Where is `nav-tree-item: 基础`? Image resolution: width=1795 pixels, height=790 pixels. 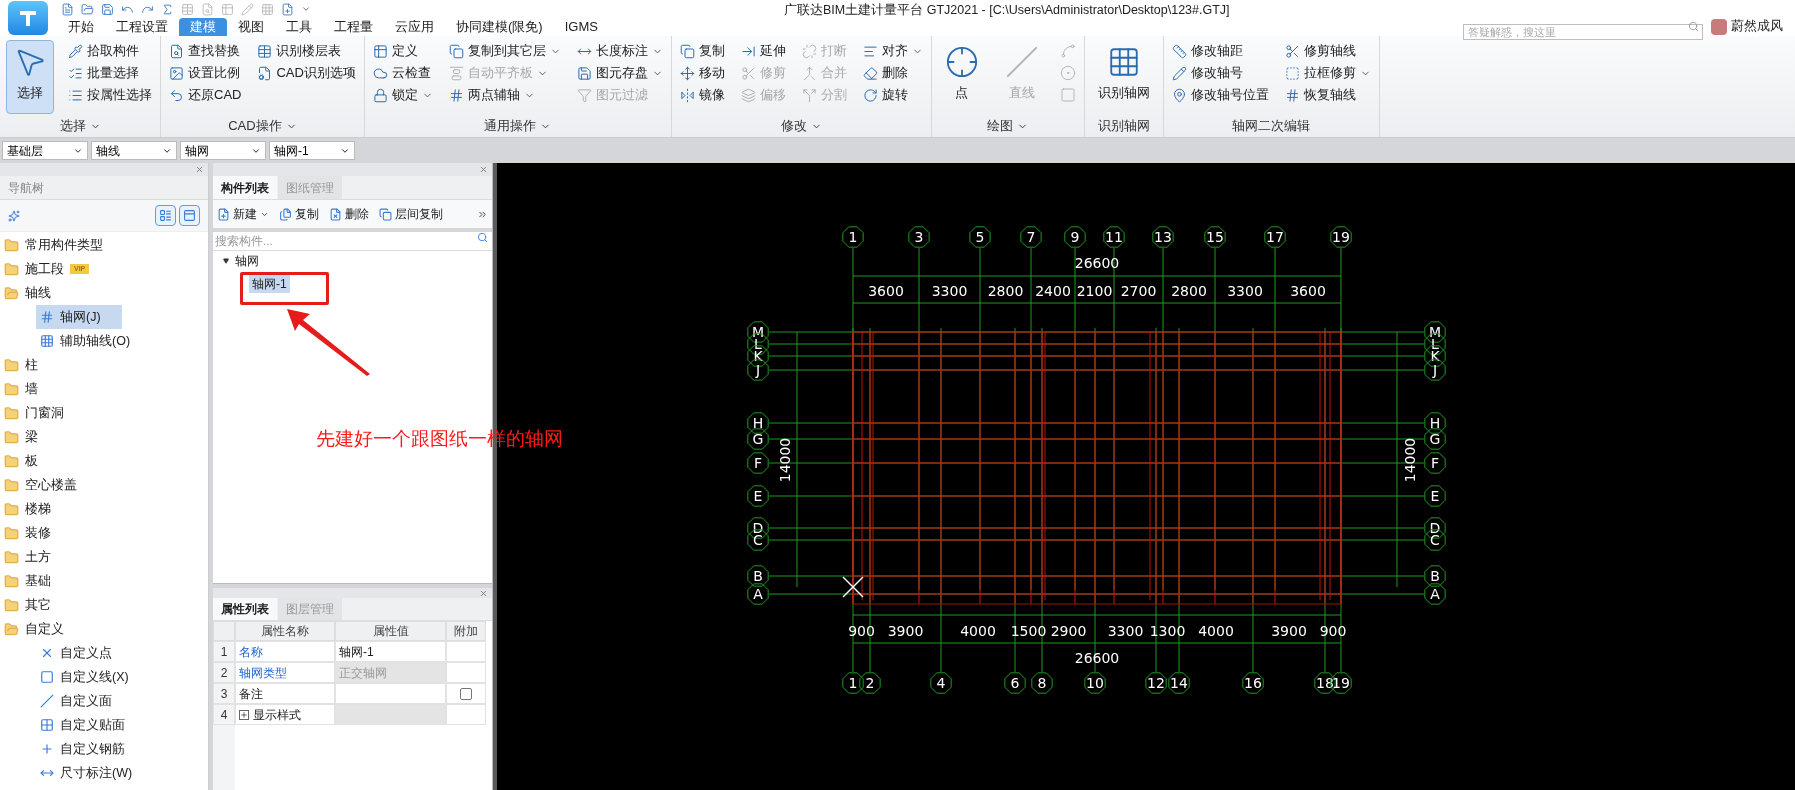
nav-tree-item: 基础 is located at coordinates (104, 581).